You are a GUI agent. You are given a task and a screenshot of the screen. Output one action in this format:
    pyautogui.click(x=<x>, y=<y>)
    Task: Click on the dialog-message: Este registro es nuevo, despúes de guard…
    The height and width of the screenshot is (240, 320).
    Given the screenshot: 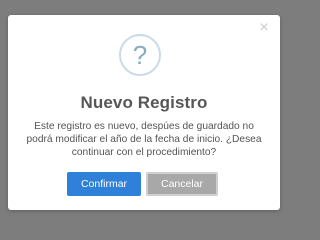 What is the action you would take?
    pyautogui.click(x=144, y=139)
    